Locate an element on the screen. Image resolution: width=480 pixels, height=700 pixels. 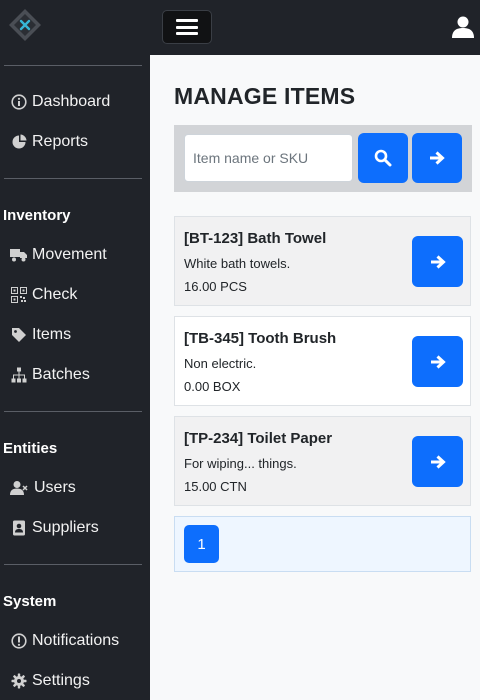
search-bar is located at coordinates (323, 158).